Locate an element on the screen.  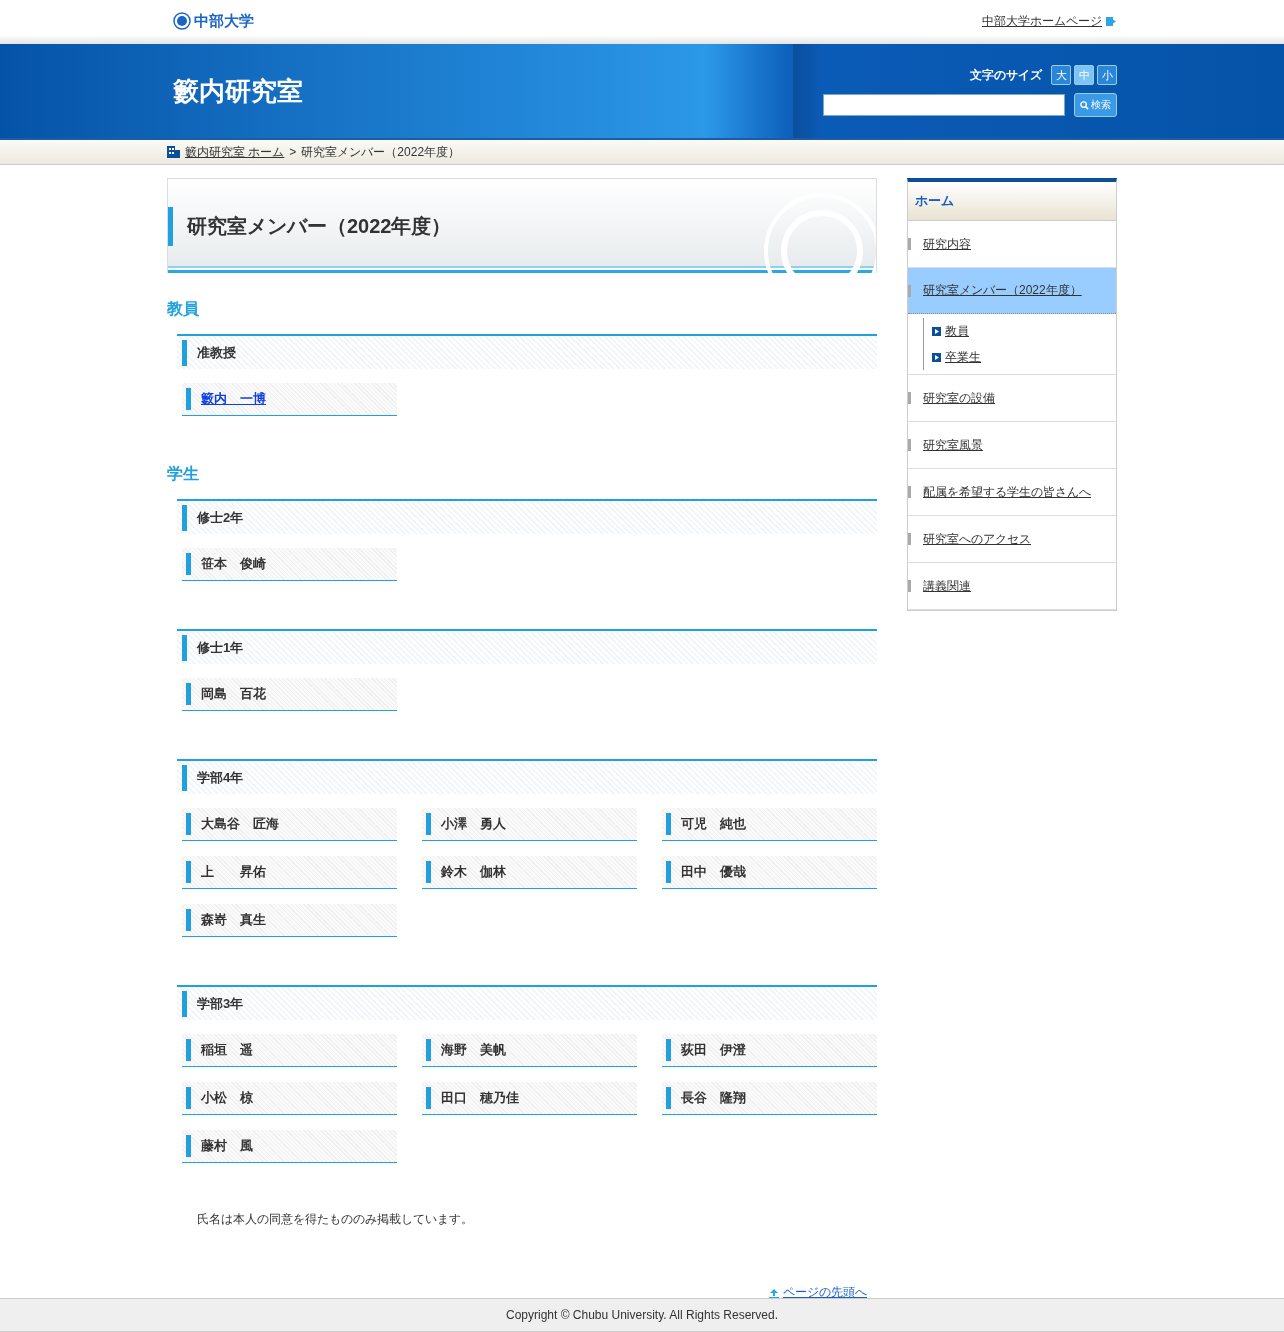
back-to-top-link: ページの先頭へ is located at coordinates (825, 1292).